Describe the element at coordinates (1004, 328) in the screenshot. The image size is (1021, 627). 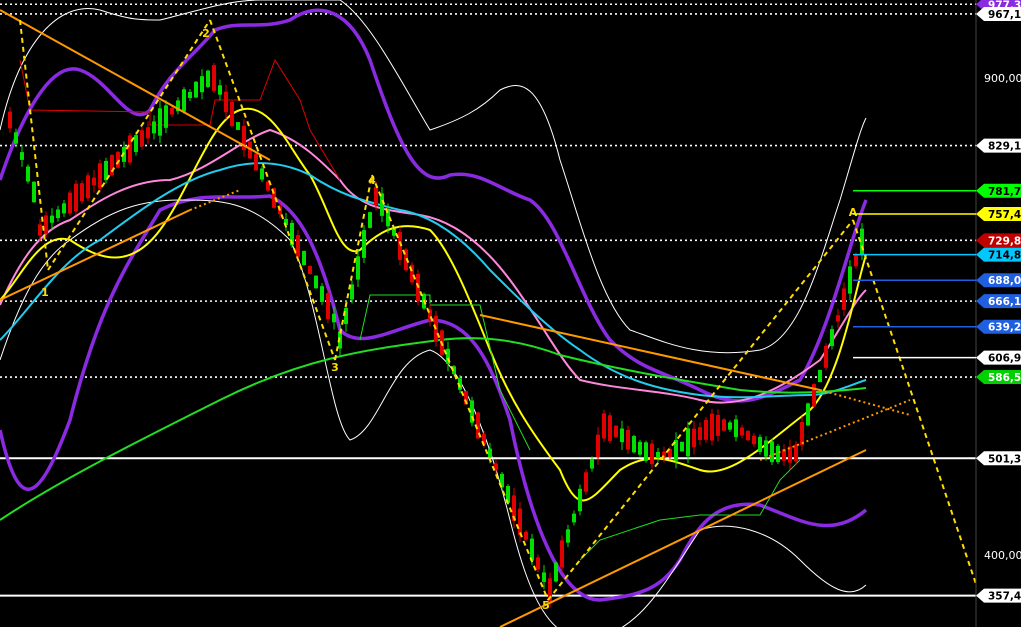
I see `price-tag-label: 639,29` at that location.